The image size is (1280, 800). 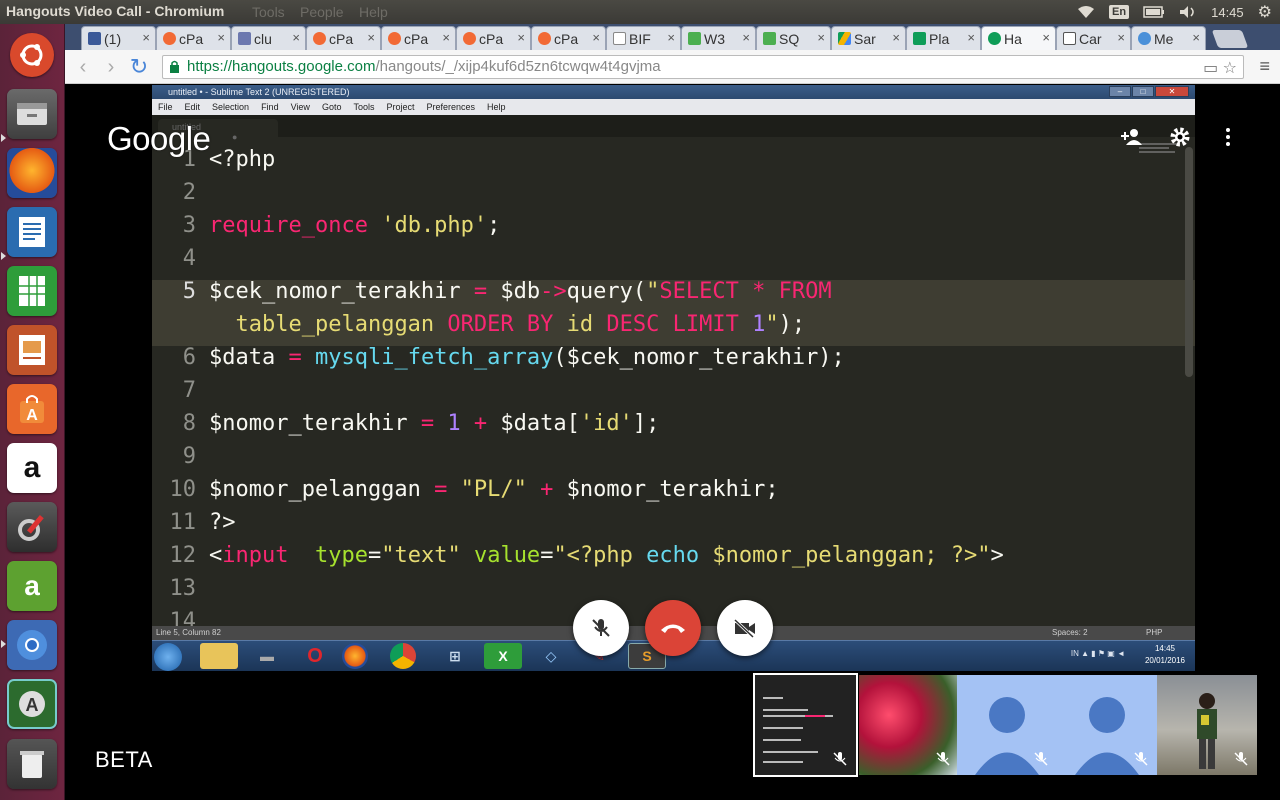 What do you see at coordinates (189, 225) in the screenshot?
I see `line-number: 3` at bounding box center [189, 225].